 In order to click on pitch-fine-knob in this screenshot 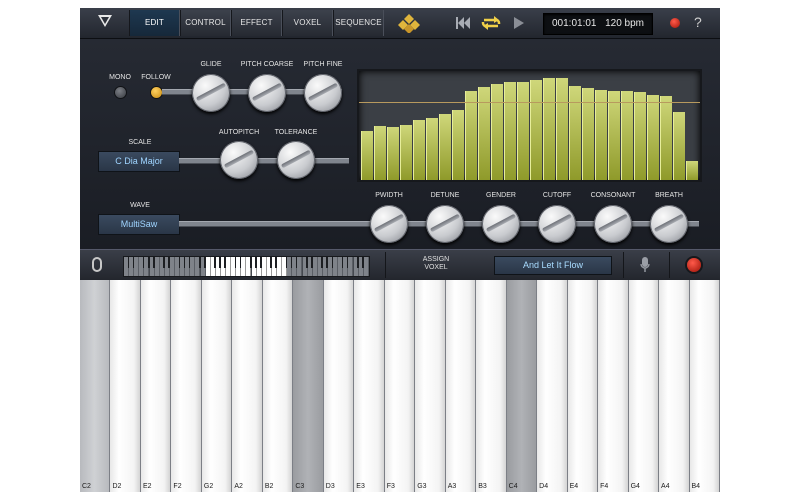, I will do `click(323, 93)`.